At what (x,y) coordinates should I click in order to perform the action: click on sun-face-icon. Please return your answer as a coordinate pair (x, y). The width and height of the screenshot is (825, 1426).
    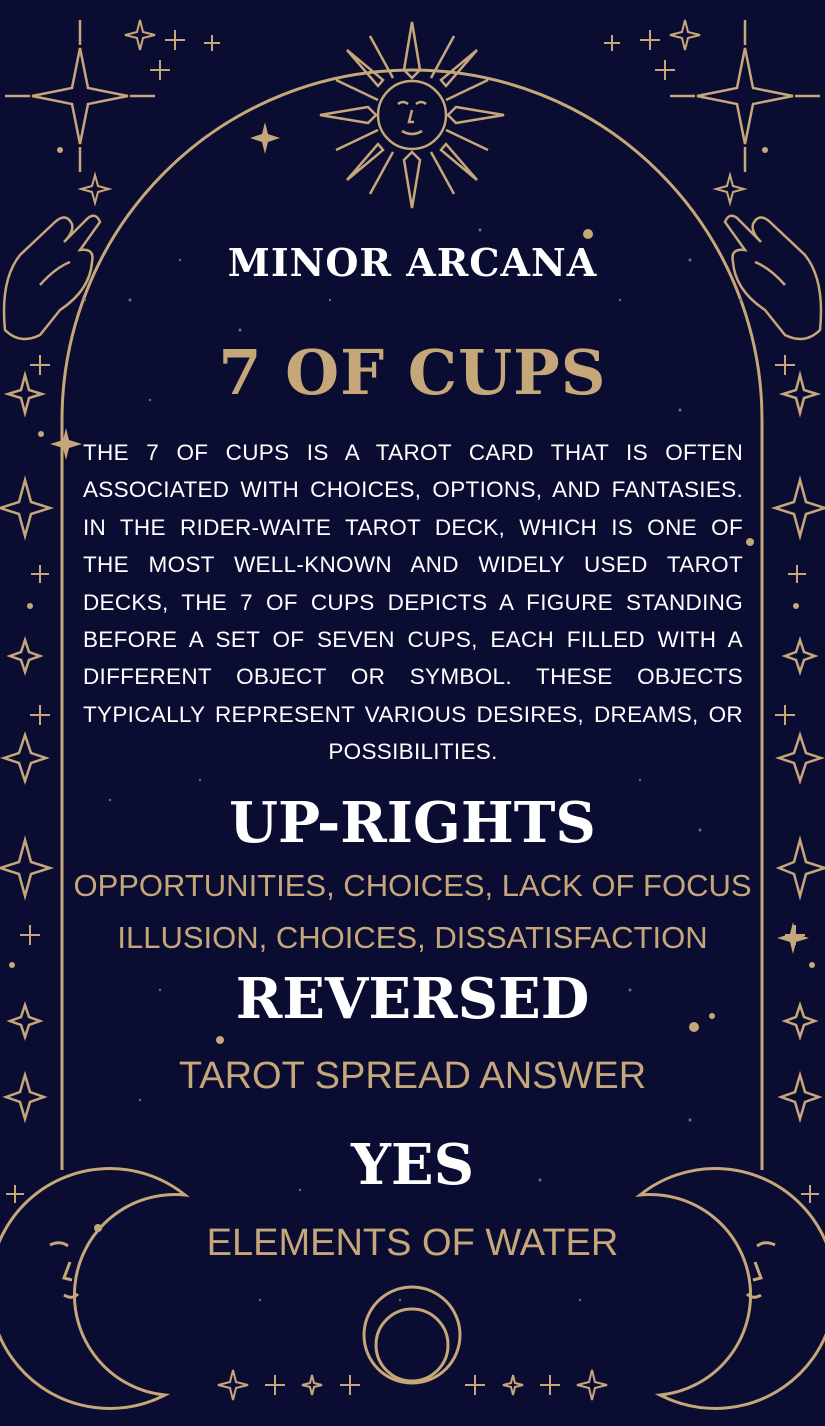
    Looking at the image, I should click on (412, 115).